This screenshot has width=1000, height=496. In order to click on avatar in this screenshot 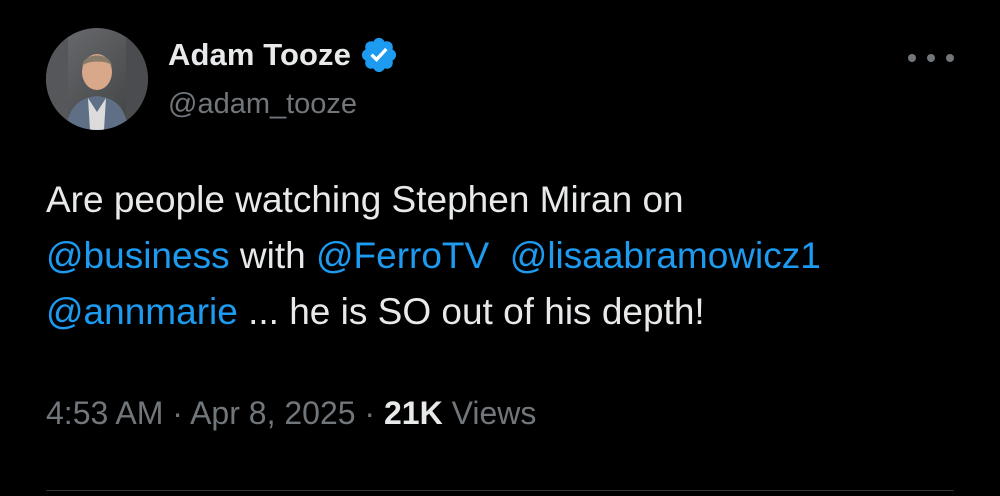, I will do `click(97, 79)`.